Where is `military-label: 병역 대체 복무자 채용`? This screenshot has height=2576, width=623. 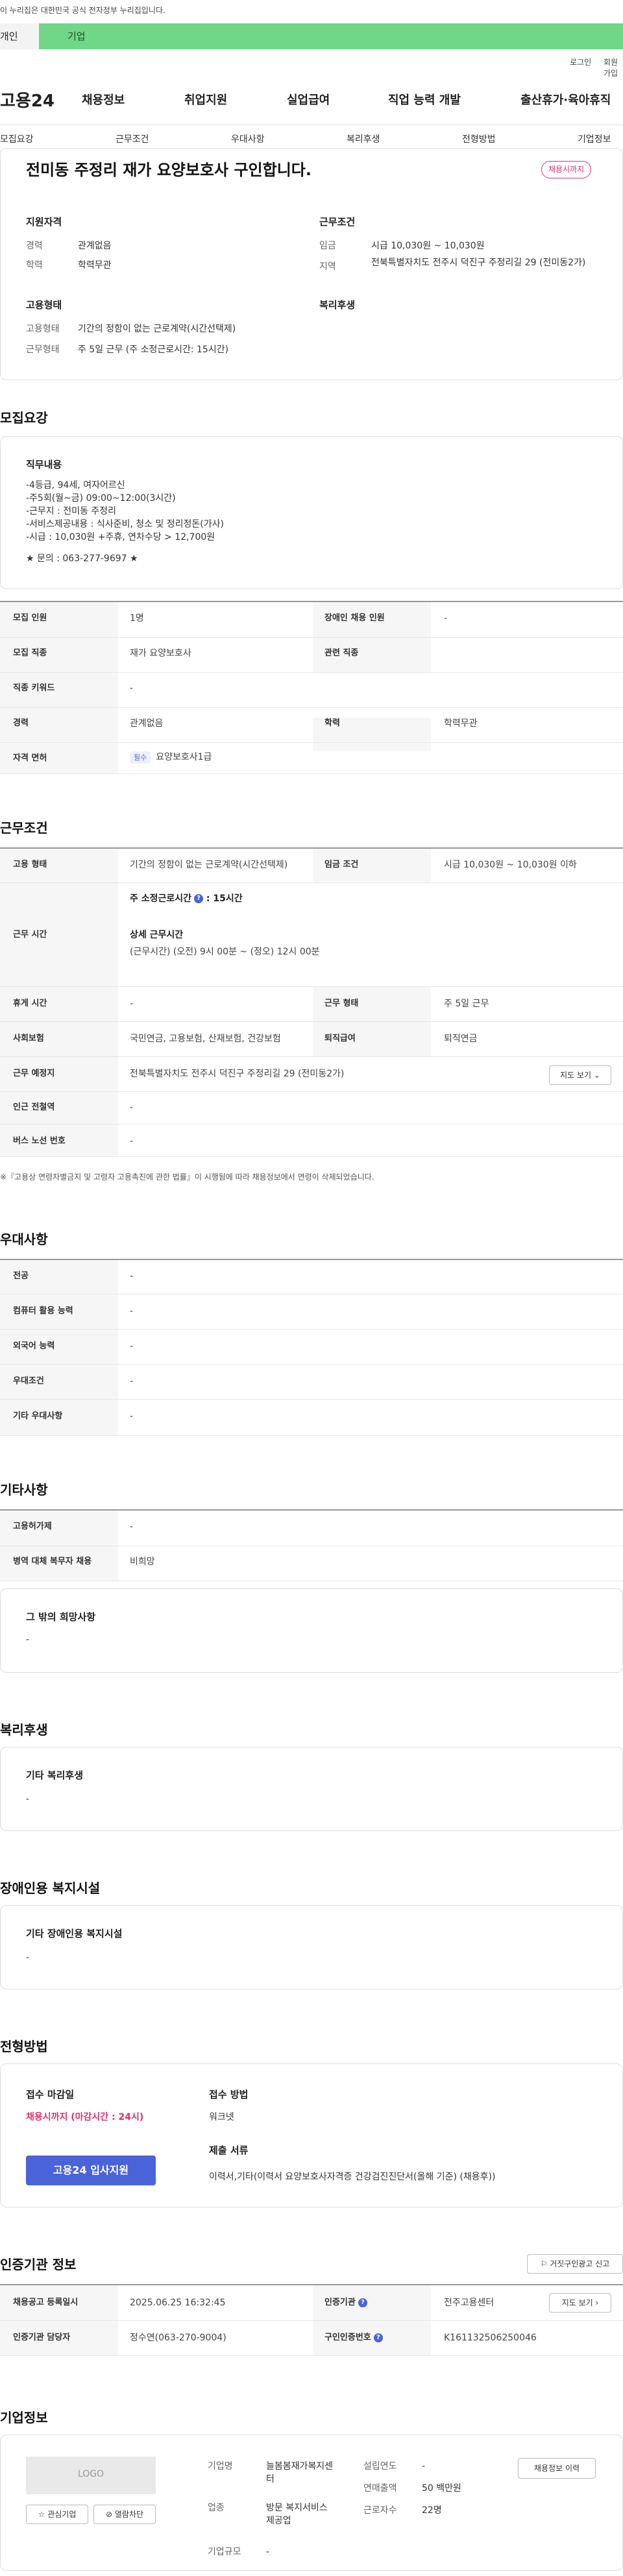 military-label: 병역 대체 복무자 채용 is located at coordinates (52, 1561).